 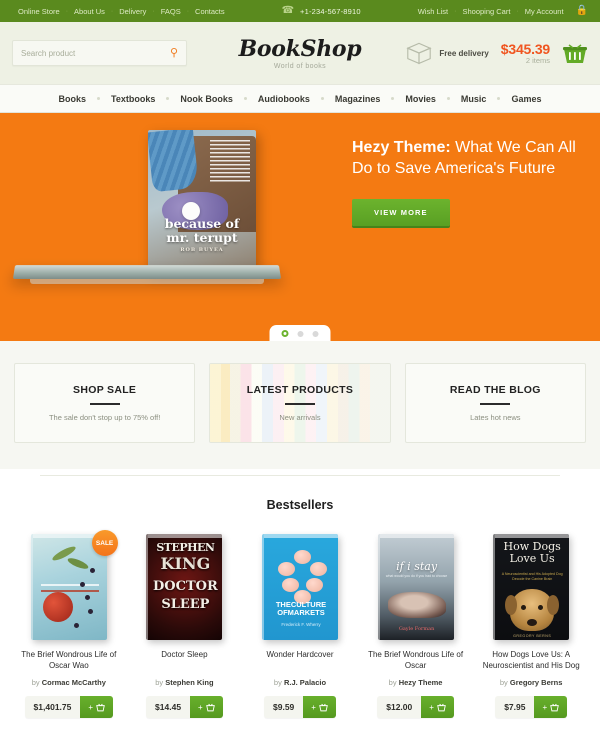 What do you see at coordinates (495, 403) in the screenshot?
I see `promo-read-the-blog: READ THE BLOG Lates hot news` at bounding box center [495, 403].